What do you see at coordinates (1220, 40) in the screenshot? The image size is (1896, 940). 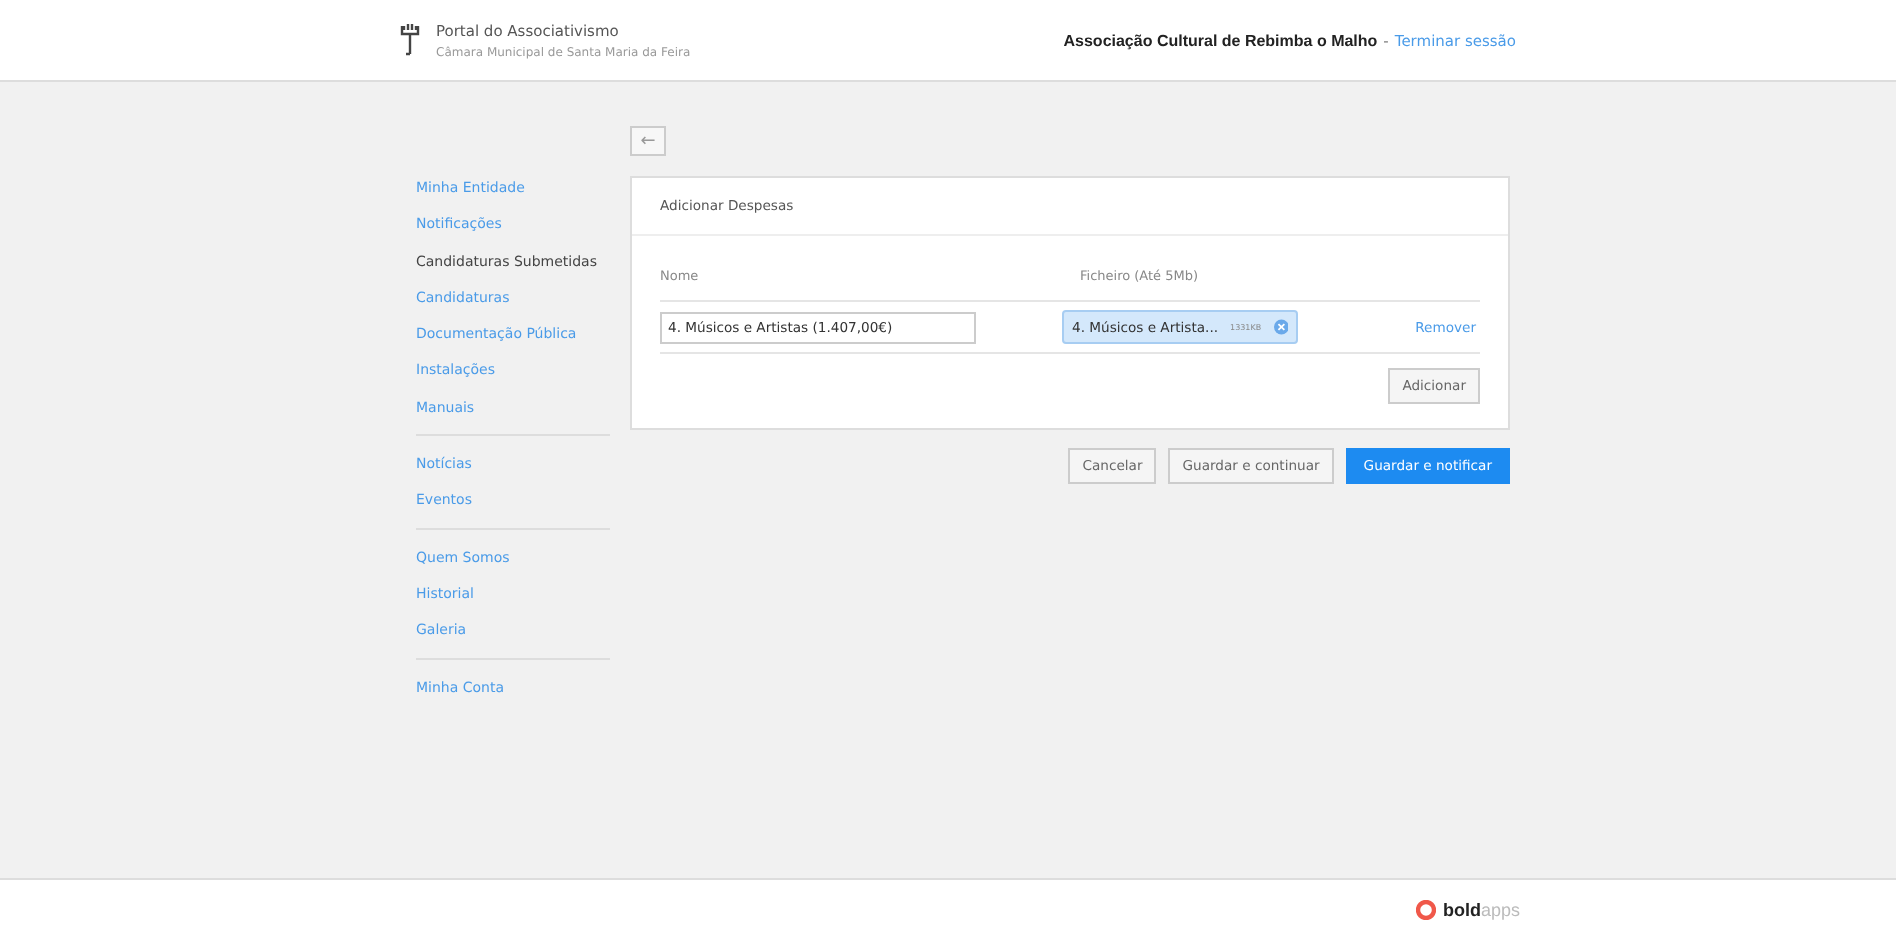 I see `entity-name: Associação Cultural de Rebimba o Malho` at bounding box center [1220, 40].